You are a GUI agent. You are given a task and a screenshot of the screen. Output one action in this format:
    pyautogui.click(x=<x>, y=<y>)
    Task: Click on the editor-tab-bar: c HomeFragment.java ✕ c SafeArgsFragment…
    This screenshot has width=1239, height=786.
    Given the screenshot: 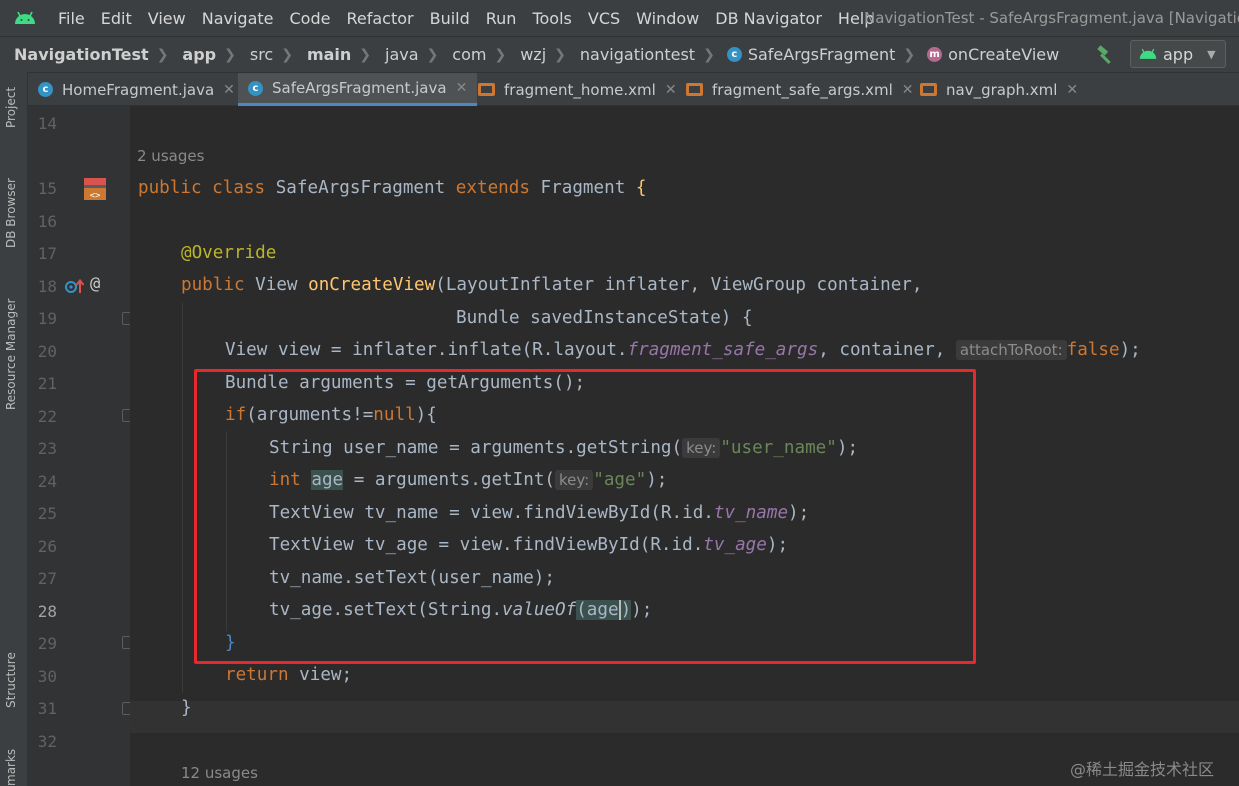 What is the action you would take?
    pyautogui.click(x=633, y=89)
    